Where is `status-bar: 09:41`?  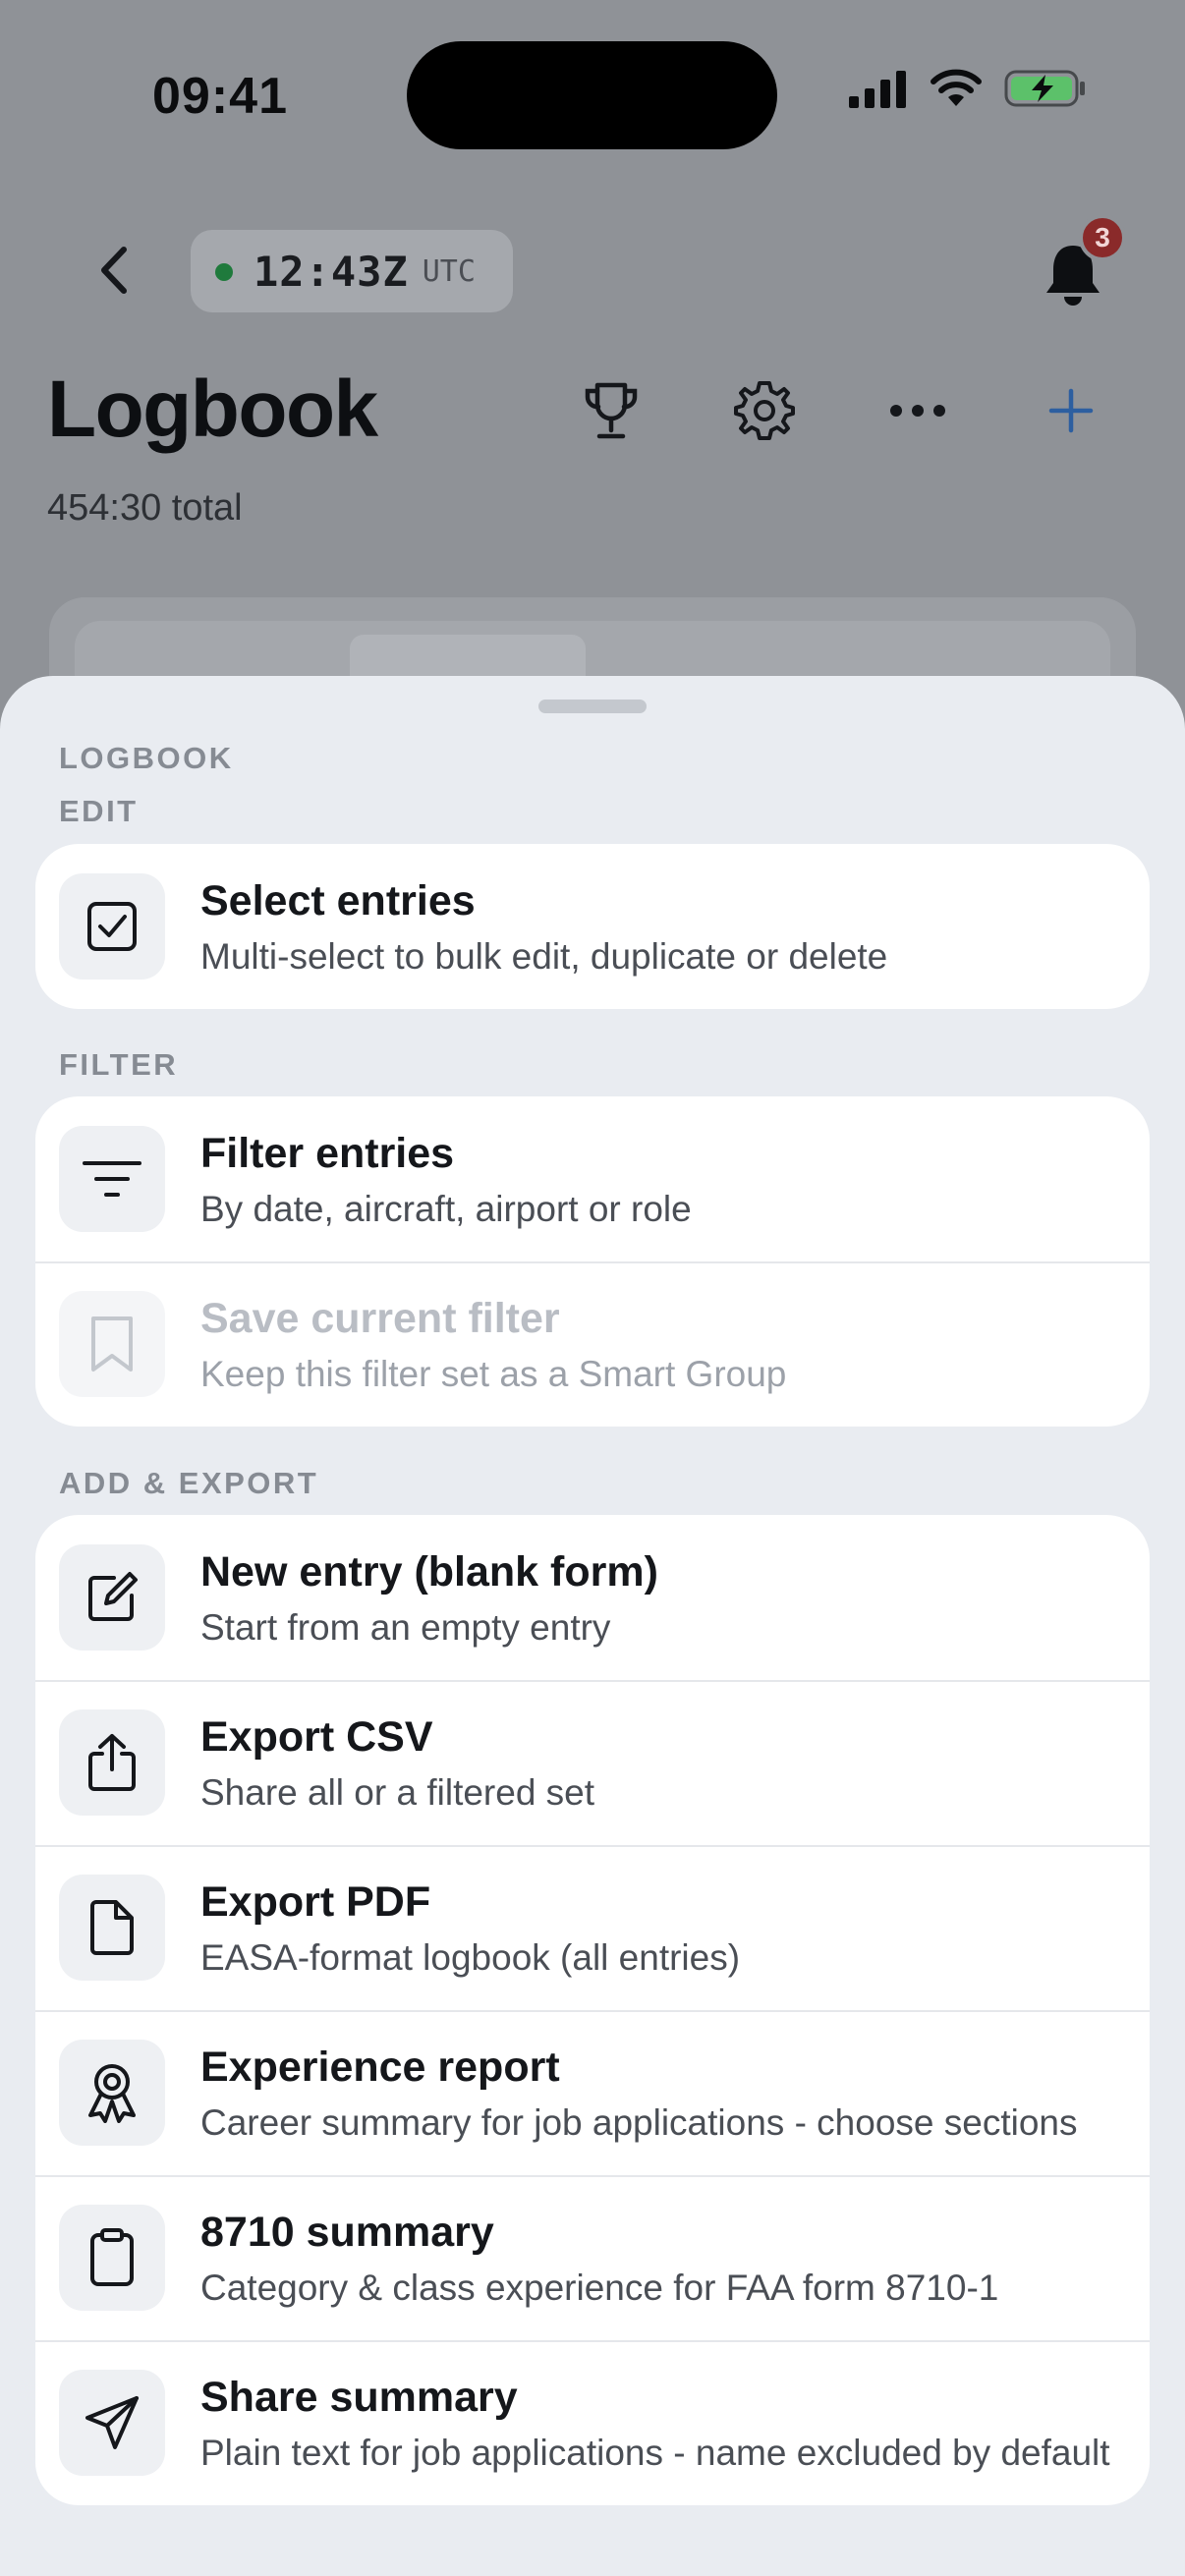
status-bar: 09:41 is located at coordinates (592, 93).